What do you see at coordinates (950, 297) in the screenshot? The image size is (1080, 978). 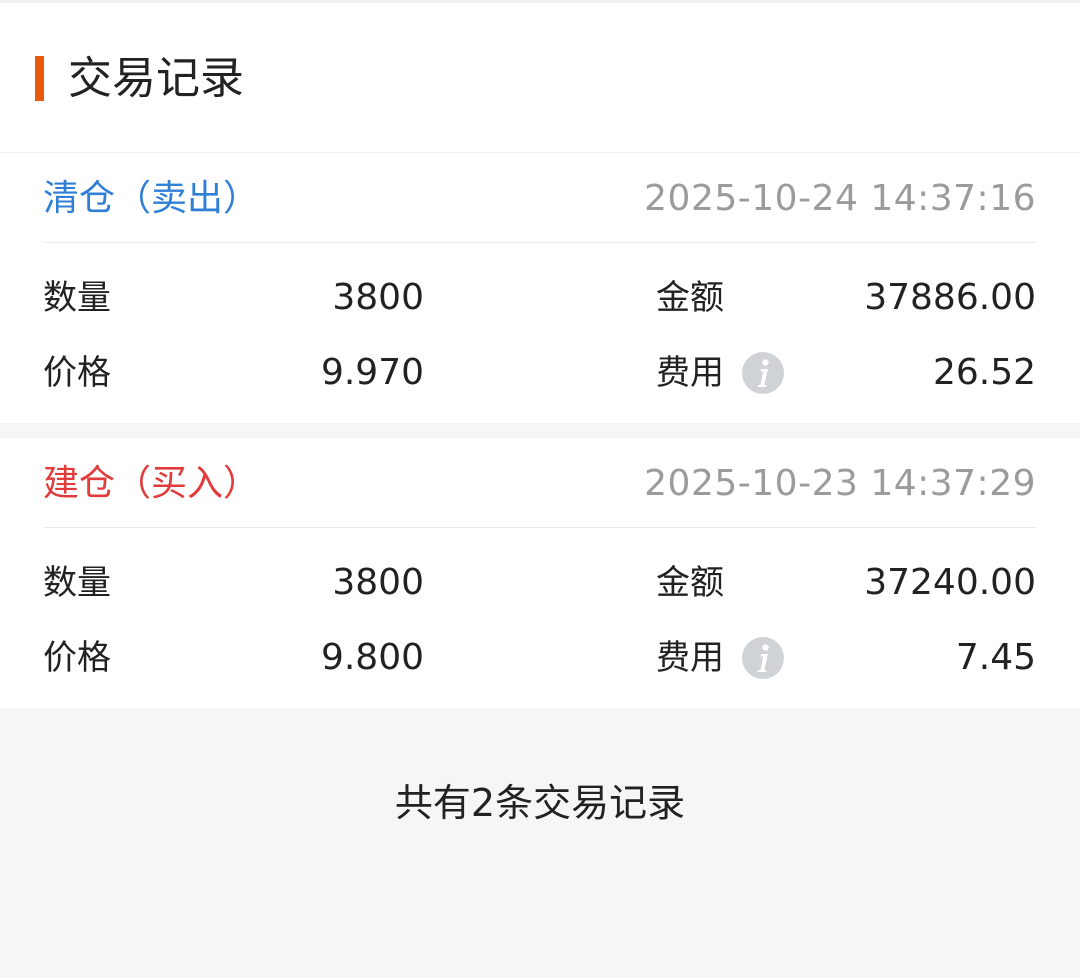 I see `amount-value: 37886.00` at bounding box center [950, 297].